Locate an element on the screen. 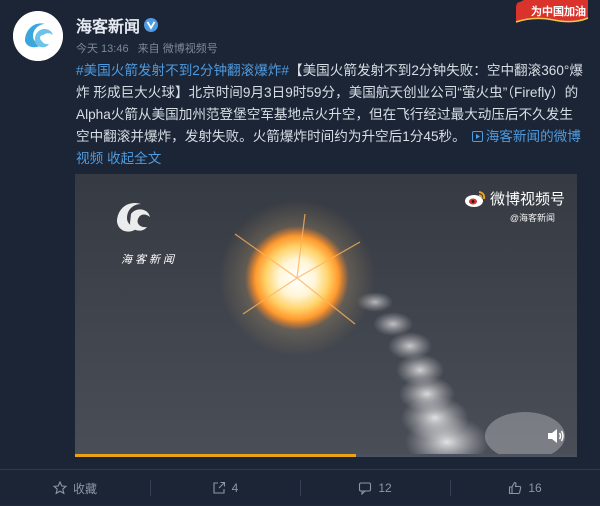 The width and height of the screenshot is (600, 506). speaker-icon is located at coordinates (556, 436).